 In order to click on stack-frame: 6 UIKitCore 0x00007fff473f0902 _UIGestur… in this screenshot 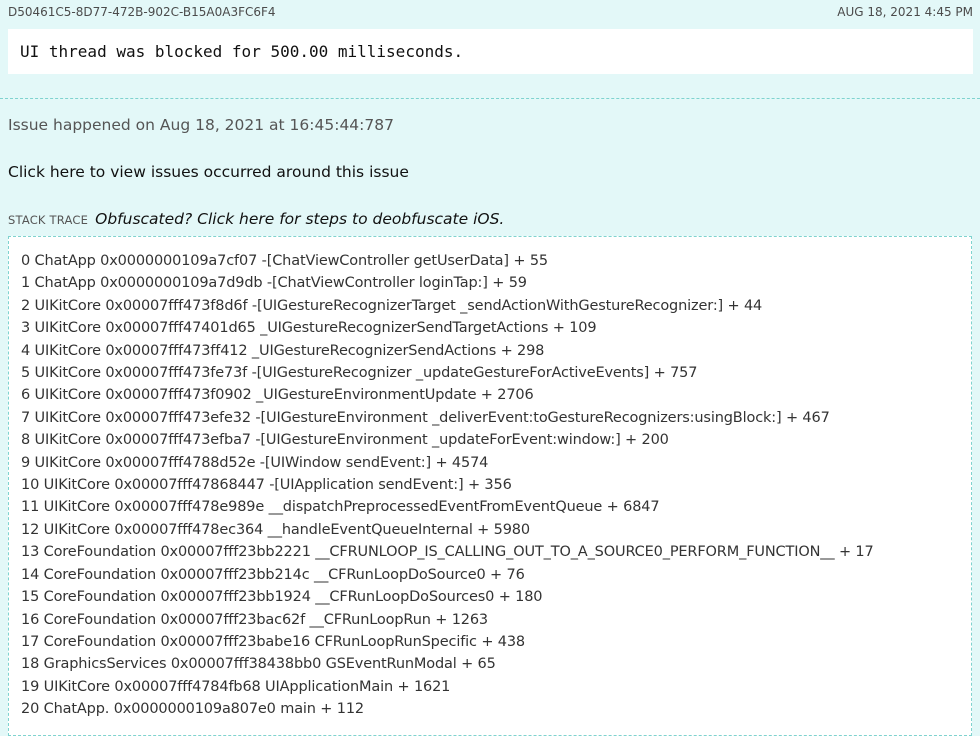, I will do `click(277, 395)`.